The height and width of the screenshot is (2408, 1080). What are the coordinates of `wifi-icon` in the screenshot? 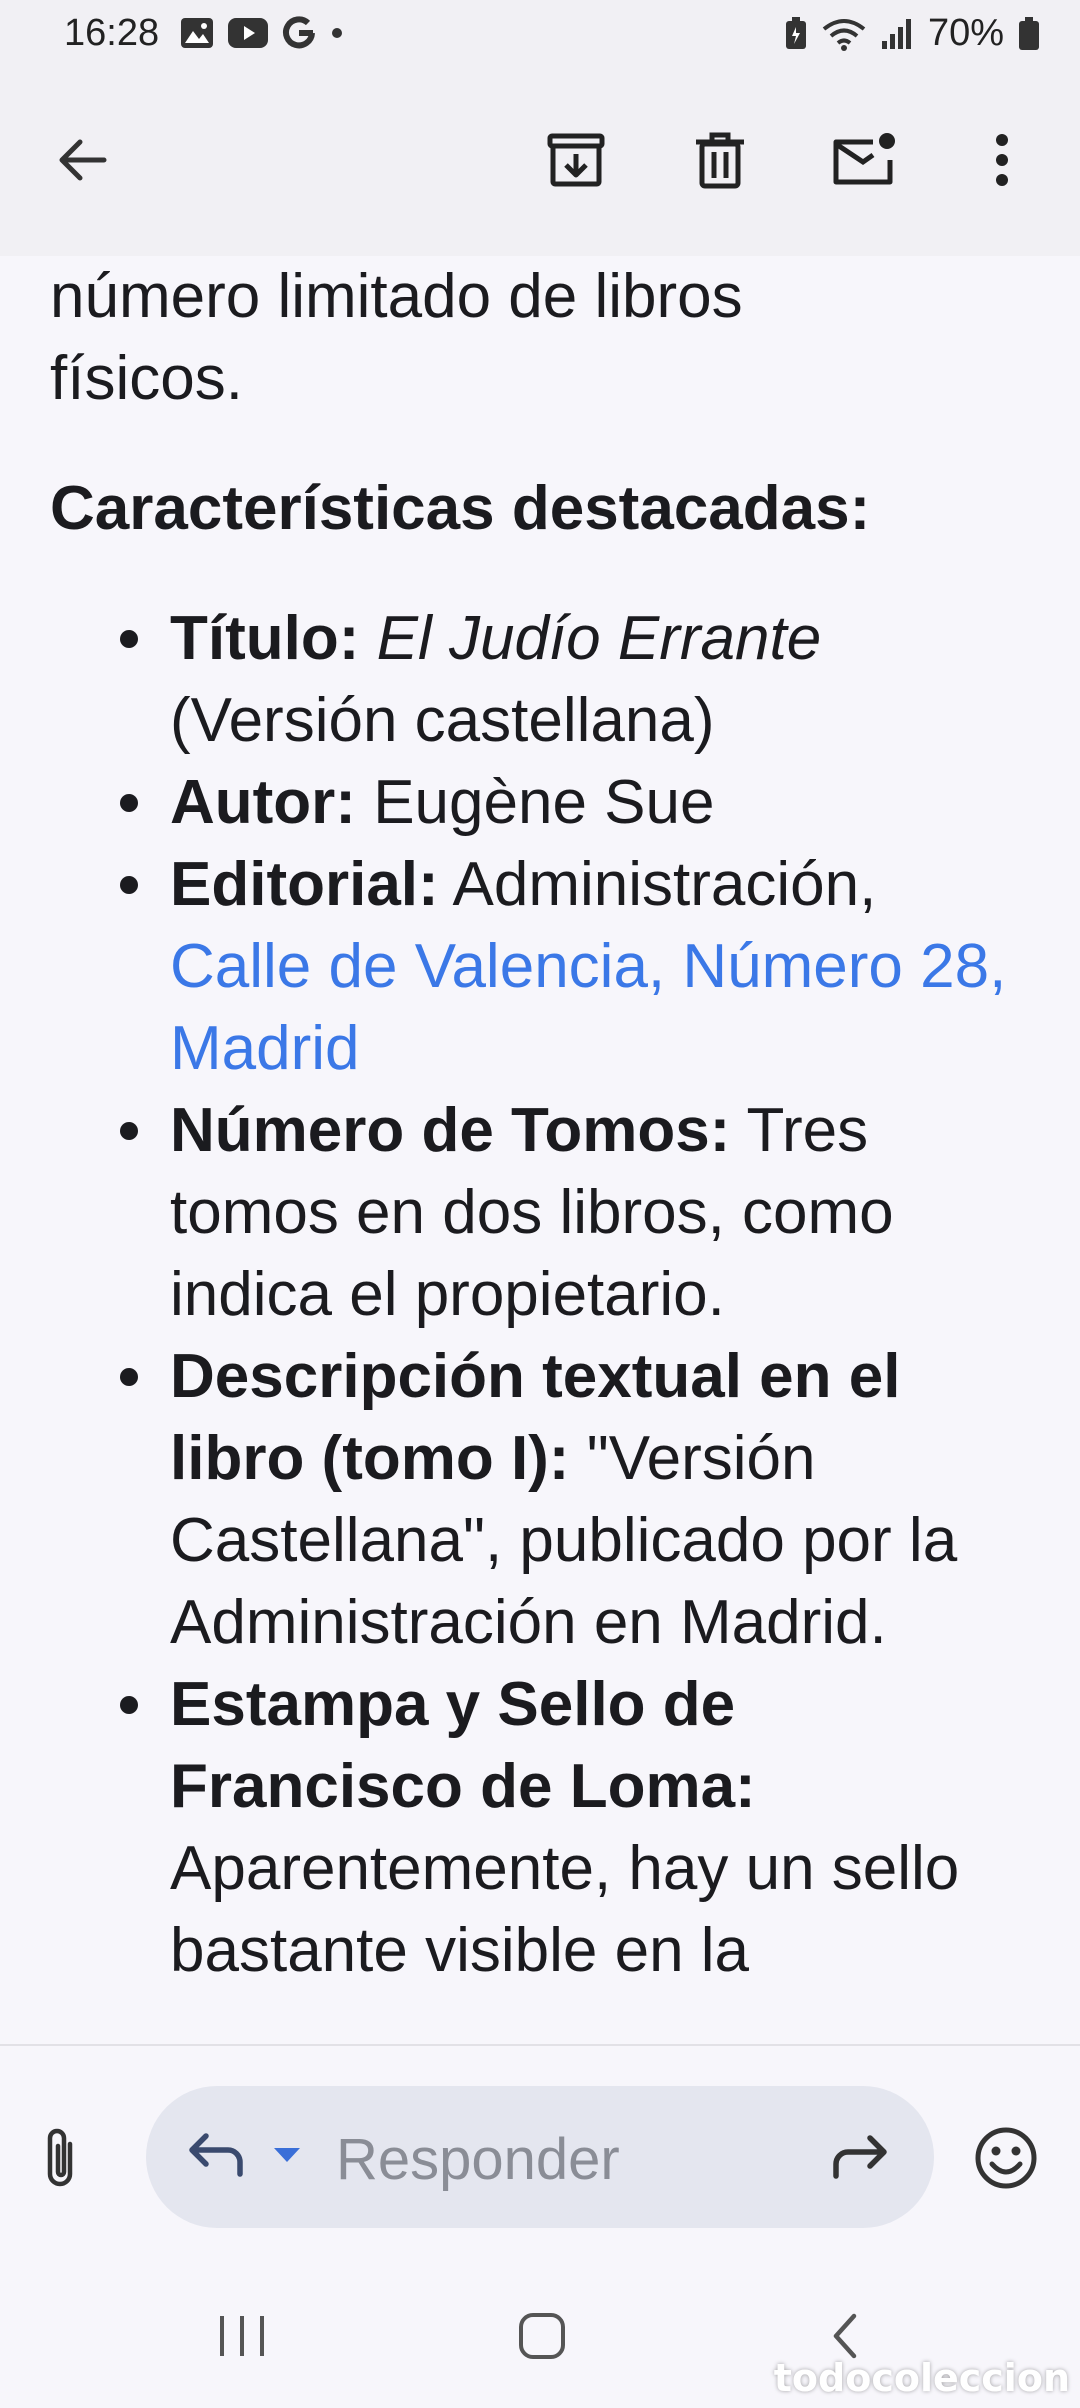 It's located at (844, 34).